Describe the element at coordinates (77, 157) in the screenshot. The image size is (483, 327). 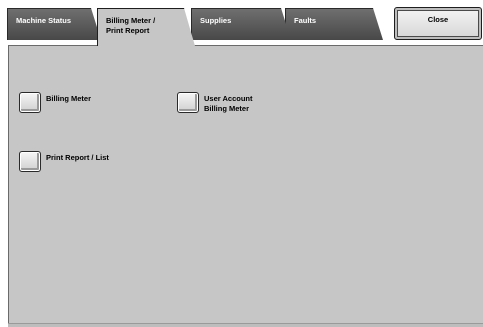
I see `print-report-list-label: Print Report / List` at that location.